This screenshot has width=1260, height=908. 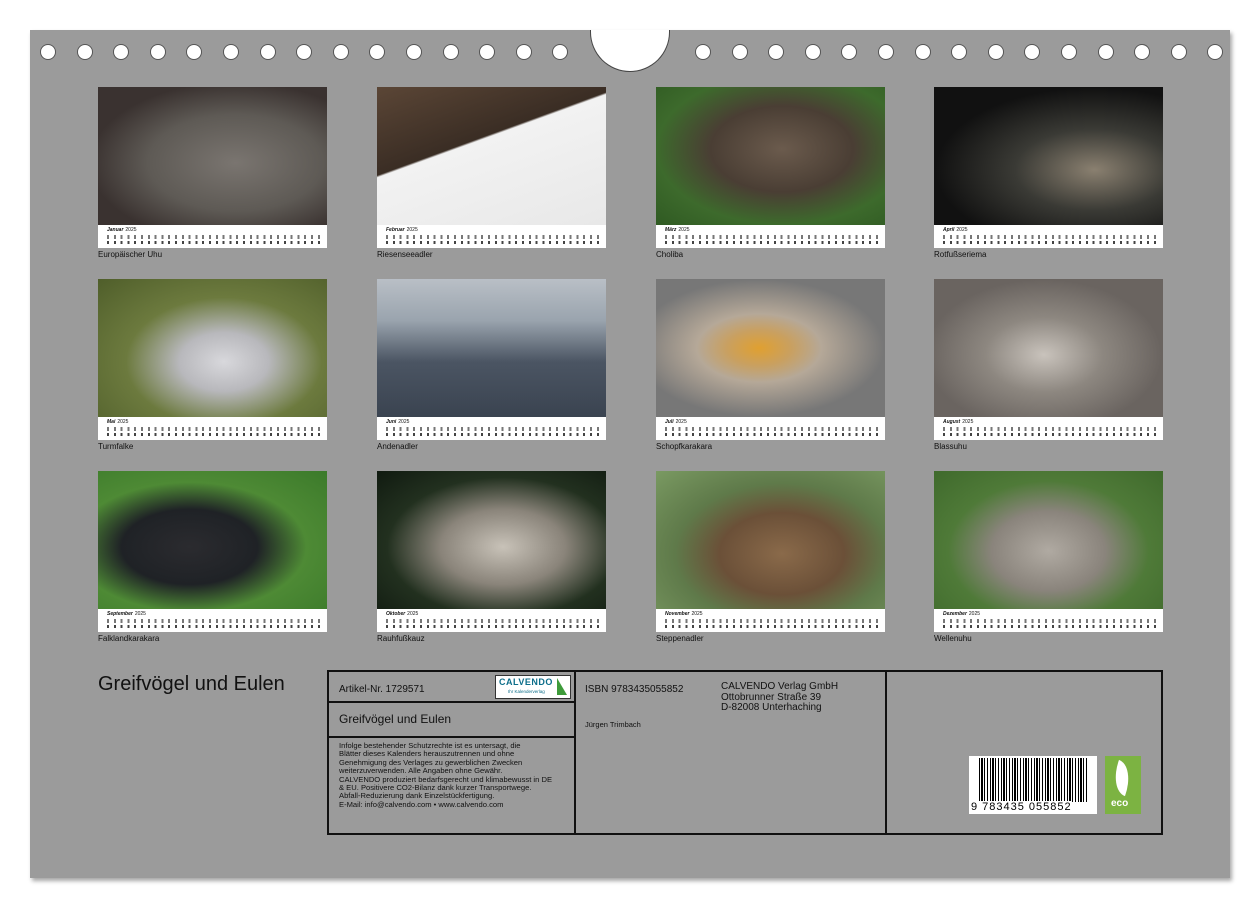 I want to click on bird-caption: Steppenadler, so click(x=680, y=638).